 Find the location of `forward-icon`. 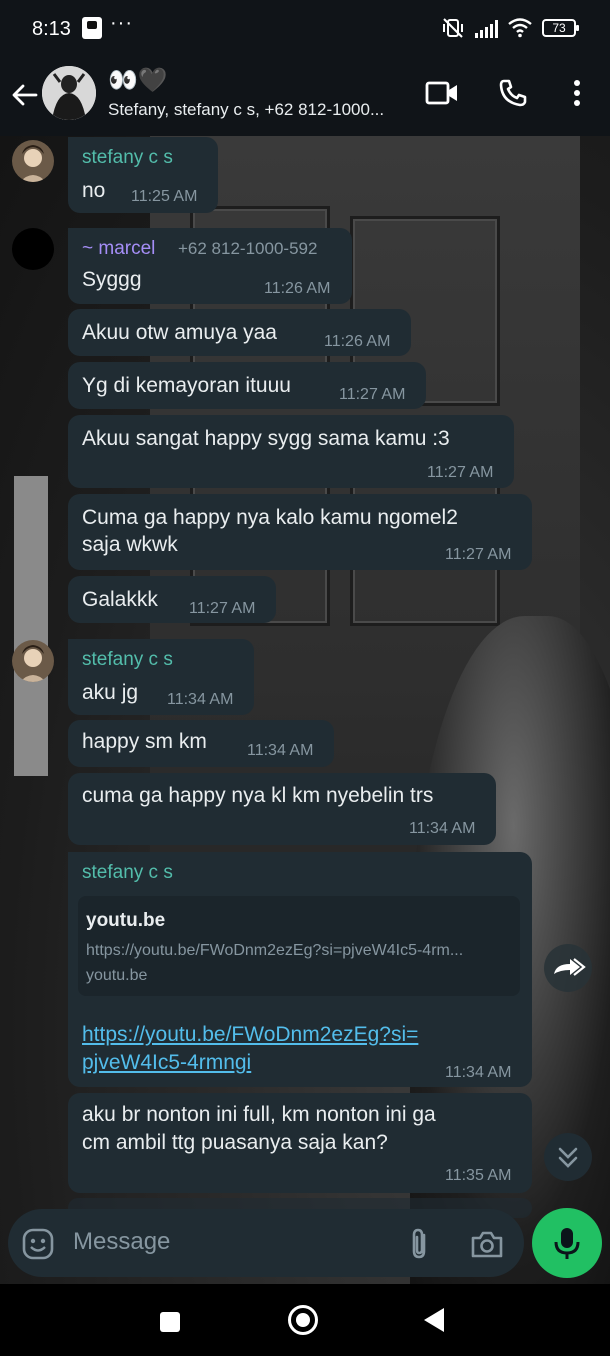

forward-icon is located at coordinates (570, 967).